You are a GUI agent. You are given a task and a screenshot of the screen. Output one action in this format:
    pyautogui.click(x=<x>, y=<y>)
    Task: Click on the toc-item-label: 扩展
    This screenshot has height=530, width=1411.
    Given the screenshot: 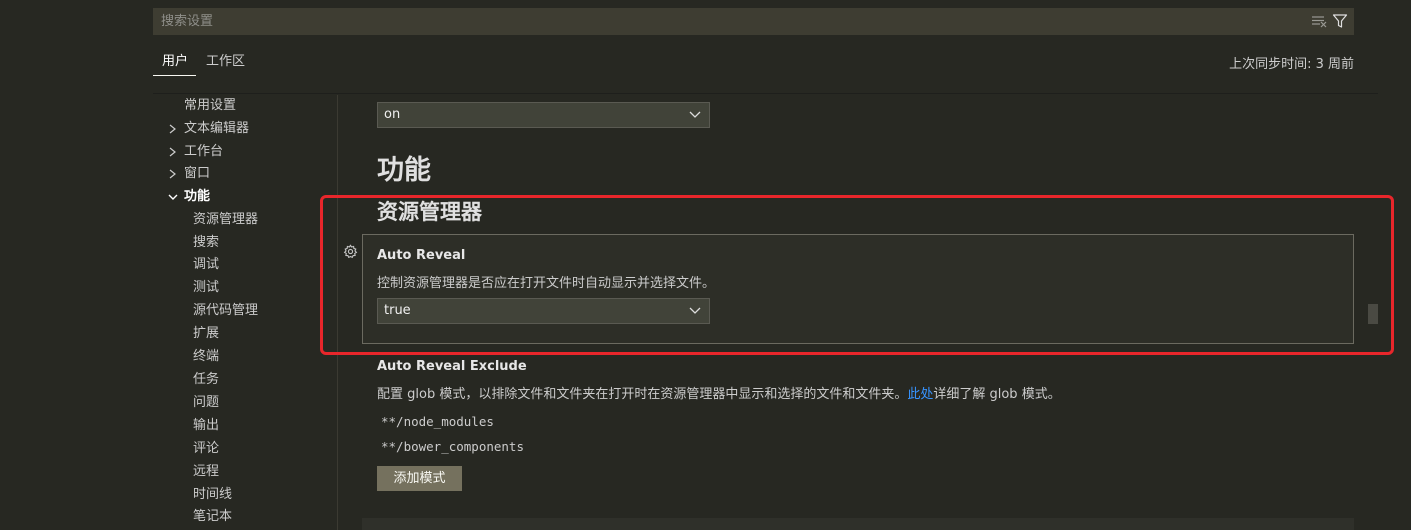 What is the action you would take?
    pyautogui.click(x=206, y=333)
    